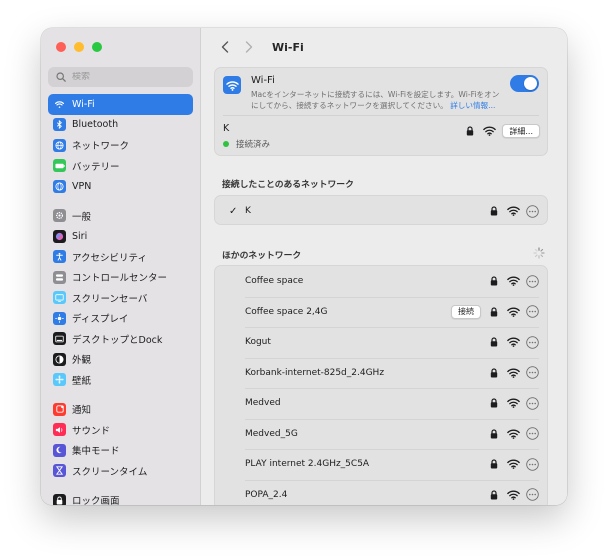 The height and width of the screenshot is (560, 608). Describe the element at coordinates (120, 318) in the screenshot. I see `sidebar-item-10: ディスプレイ` at that location.